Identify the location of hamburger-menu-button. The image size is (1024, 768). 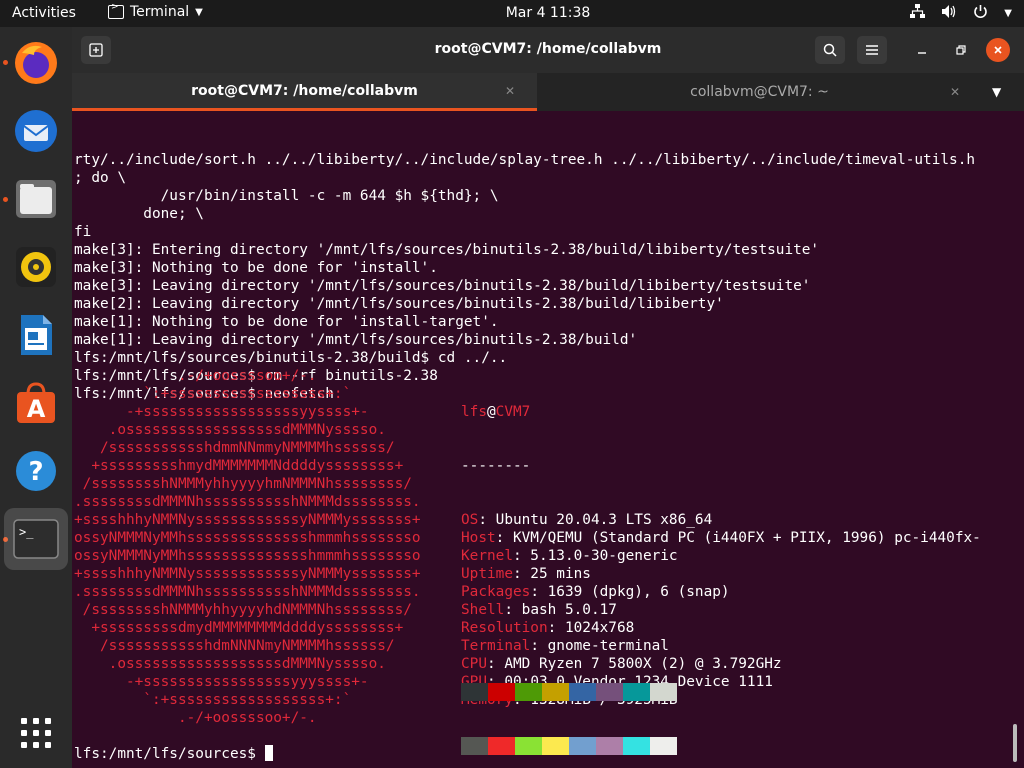
(872, 50).